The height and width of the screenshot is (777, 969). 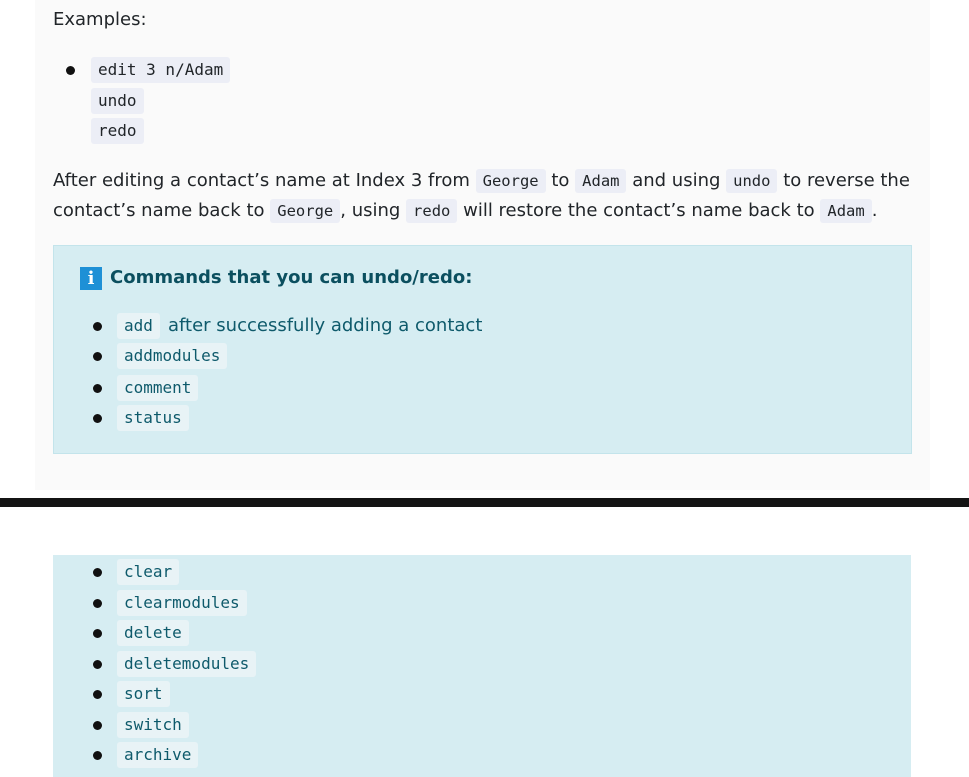 What do you see at coordinates (874, 210) in the screenshot?
I see `text-fragment: .` at bounding box center [874, 210].